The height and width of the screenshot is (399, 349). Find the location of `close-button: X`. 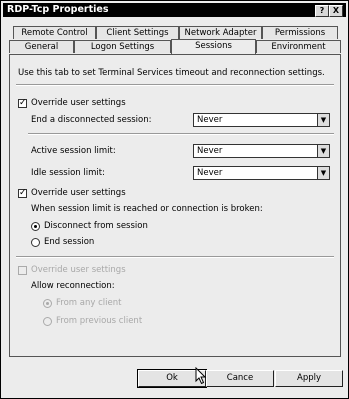

close-button: X is located at coordinates (336, 11).